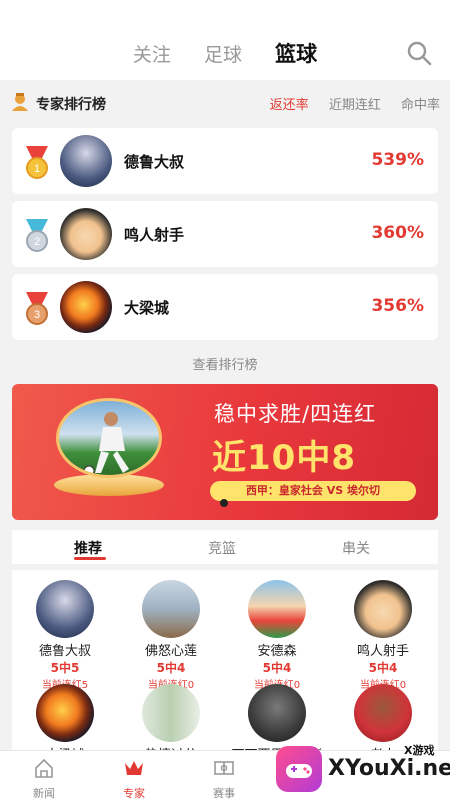  What do you see at coordinates (134, 793) in the screenshot?
I see `nav-experts-label: 专家` at bounding box center [134, 793].